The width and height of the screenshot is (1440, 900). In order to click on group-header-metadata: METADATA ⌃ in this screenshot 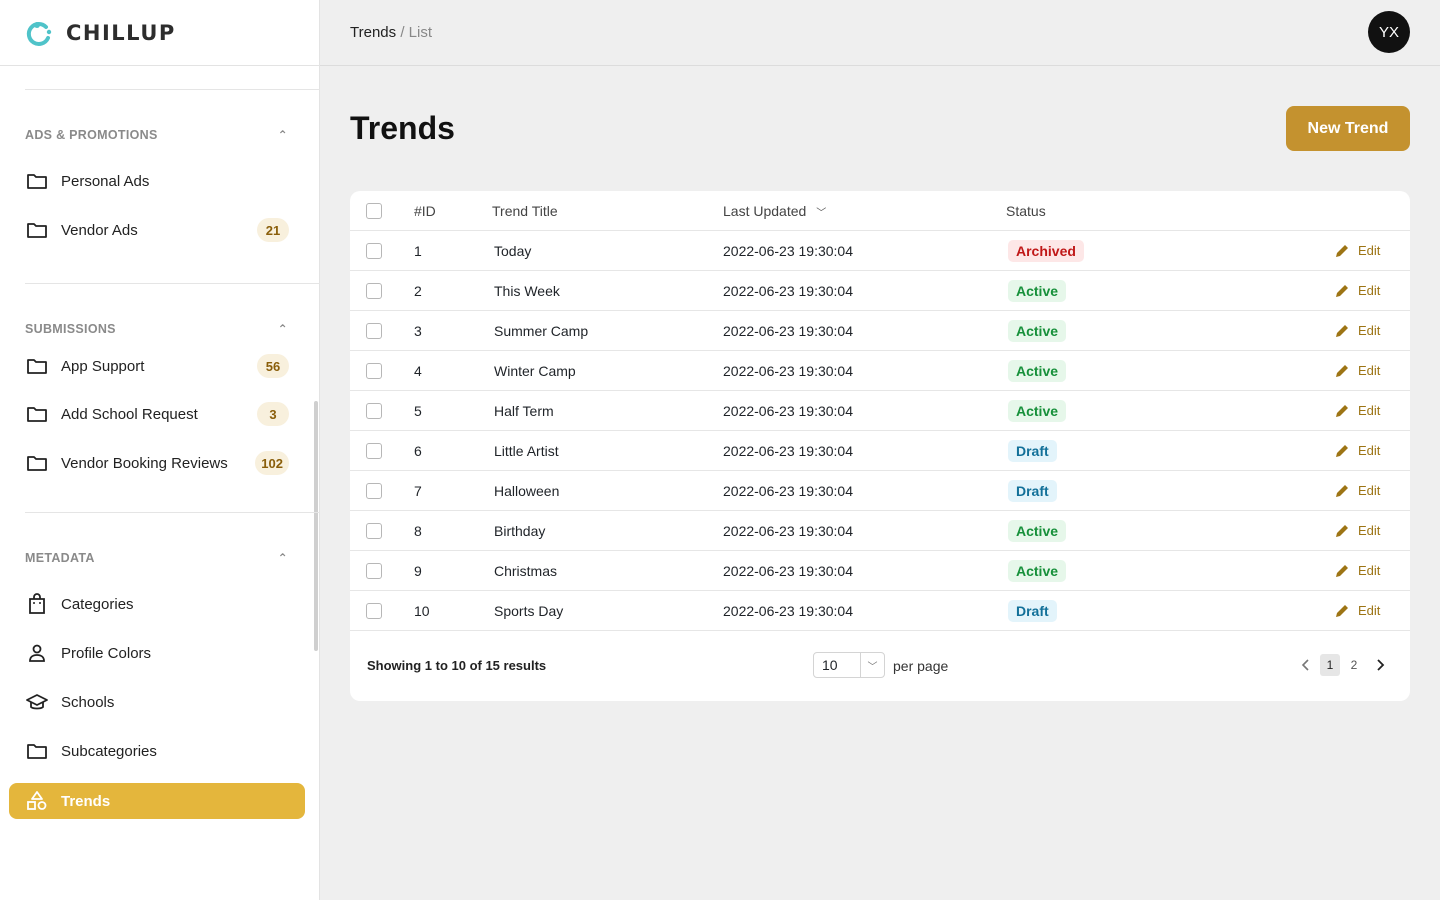, I will do `click(156, 558)`.